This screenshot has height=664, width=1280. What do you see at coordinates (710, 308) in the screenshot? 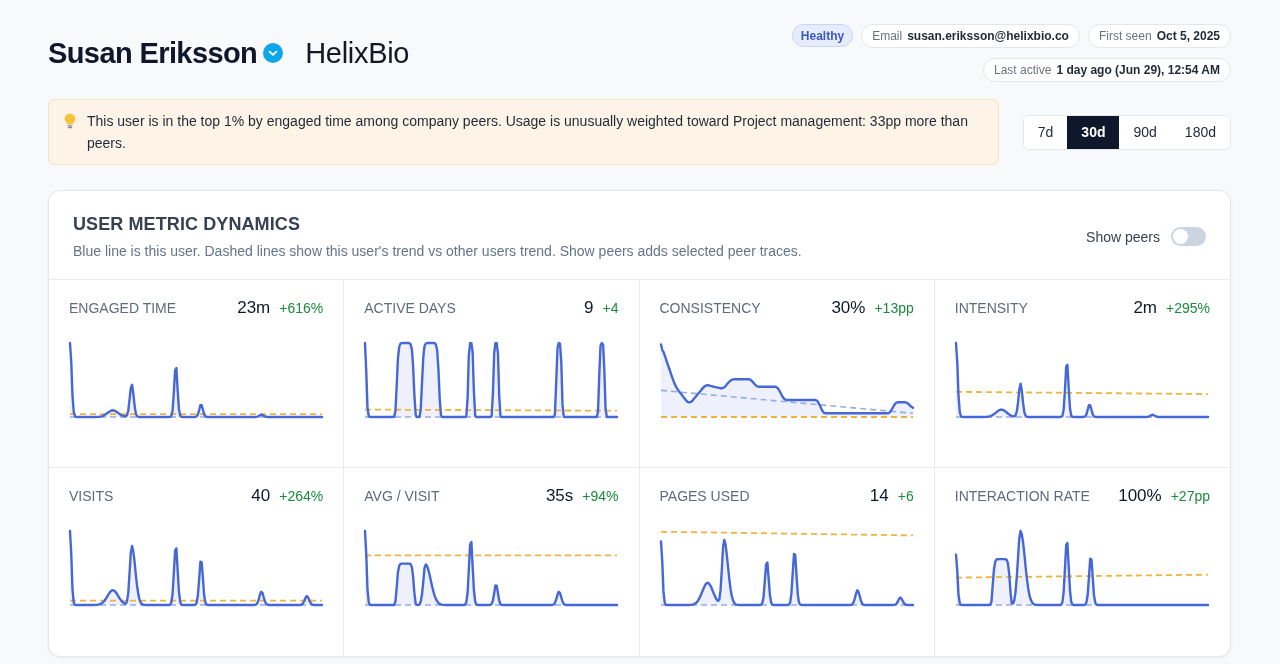
I see `metric-label: CONSISTENCY` at bounding box center [710, 308].